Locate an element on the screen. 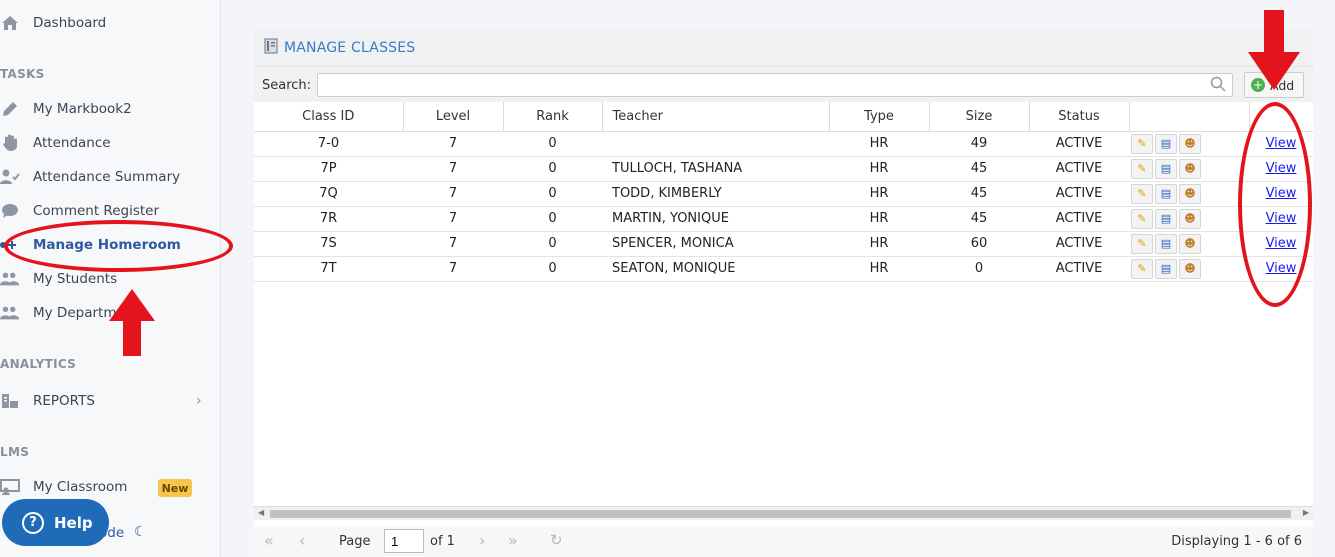  sidebar-item-label: REPORTS is located at coordinates (64, 401).